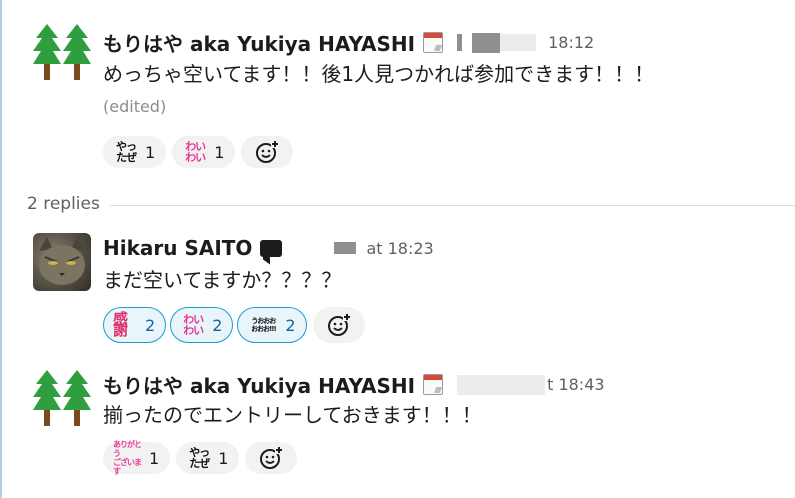 The height and width of the screenshot is (498, 795). I want to click on reaction-waiwai: わい わい 1, so click(204, 152).